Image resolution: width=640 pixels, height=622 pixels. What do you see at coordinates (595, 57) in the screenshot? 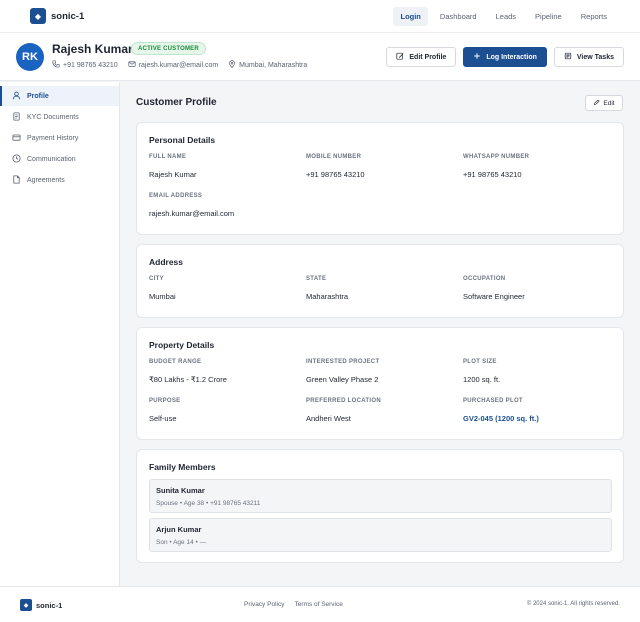
I see `view-tasks-label: View Tasks` at bounding box center [595, 57].